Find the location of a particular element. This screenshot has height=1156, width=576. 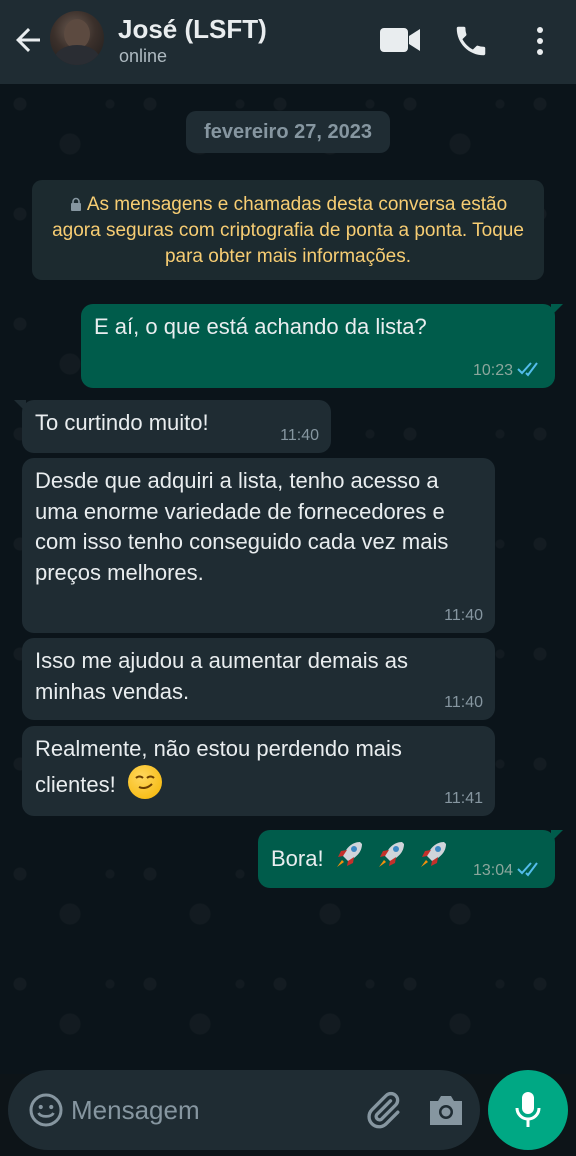

message-bubble-outgoing: E aí, o que está achando da lista? 10:23 is located at coordinates (322, 346).